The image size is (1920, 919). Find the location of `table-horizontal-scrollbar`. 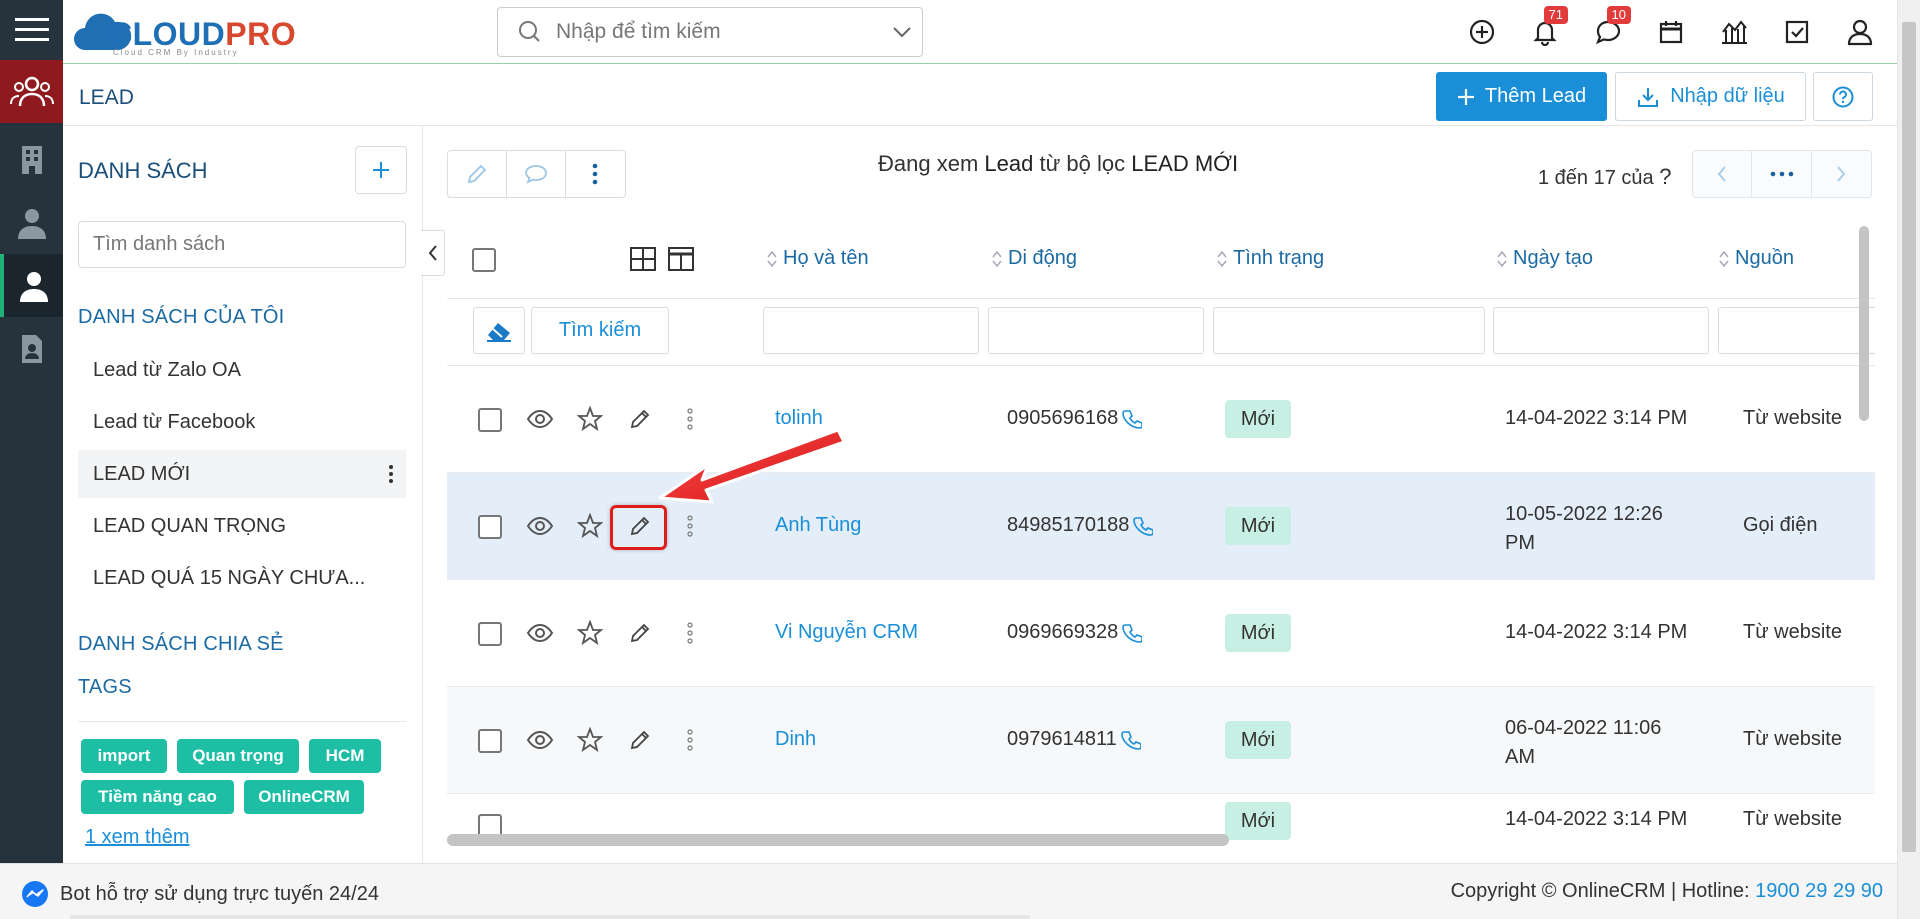

table-horizontal-scrollbar is located at coordinates (838, 840).